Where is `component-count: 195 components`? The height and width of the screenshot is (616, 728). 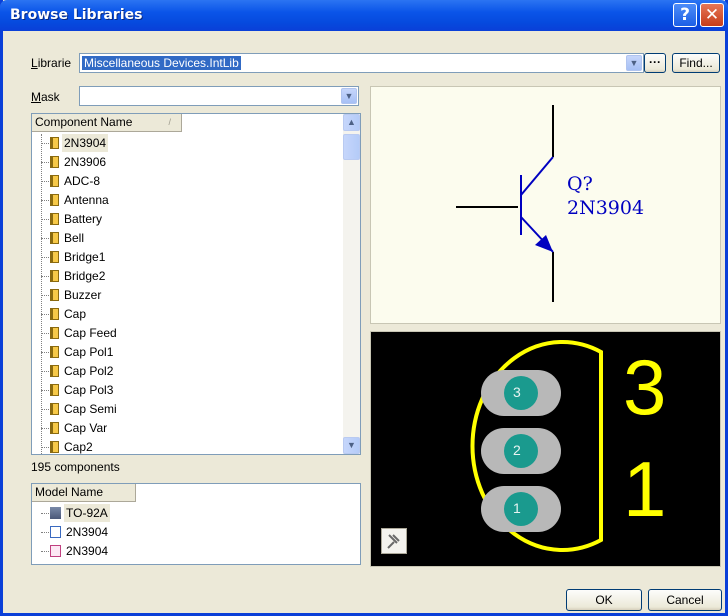 component-count: 195 components is located at coordinates (75, 467).